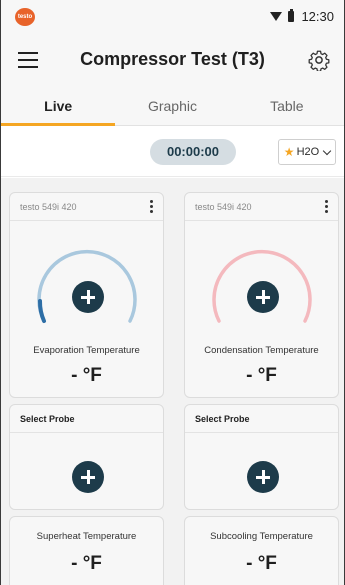  Describe the element at coordinates (261, 375) in the screenshot. I see `condensation-value: - °F` at that location.